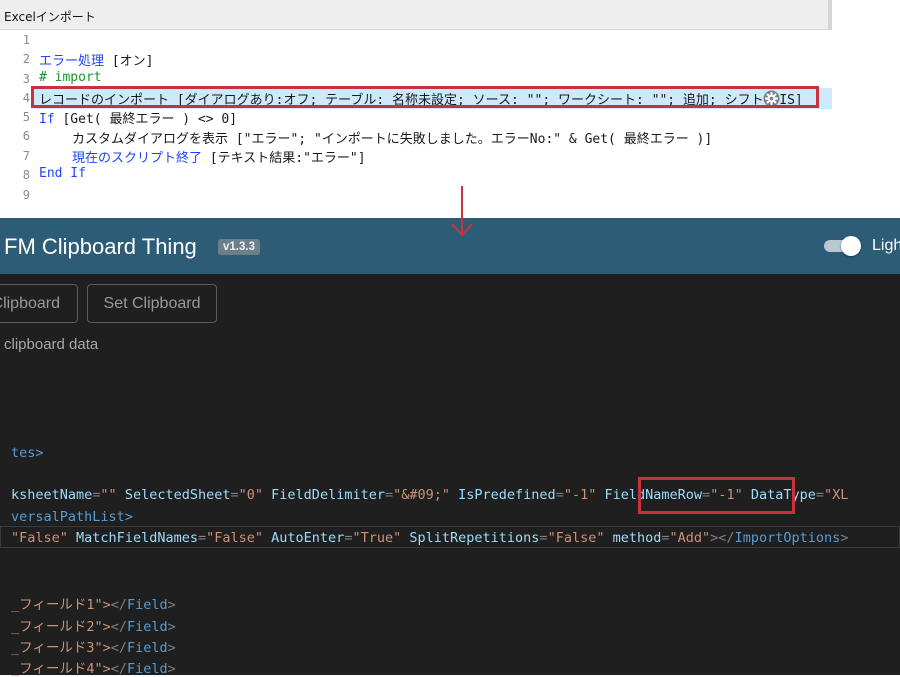 This screenshot has width=900, height=677. I want to click on line-number: 7, so click(26, 156).